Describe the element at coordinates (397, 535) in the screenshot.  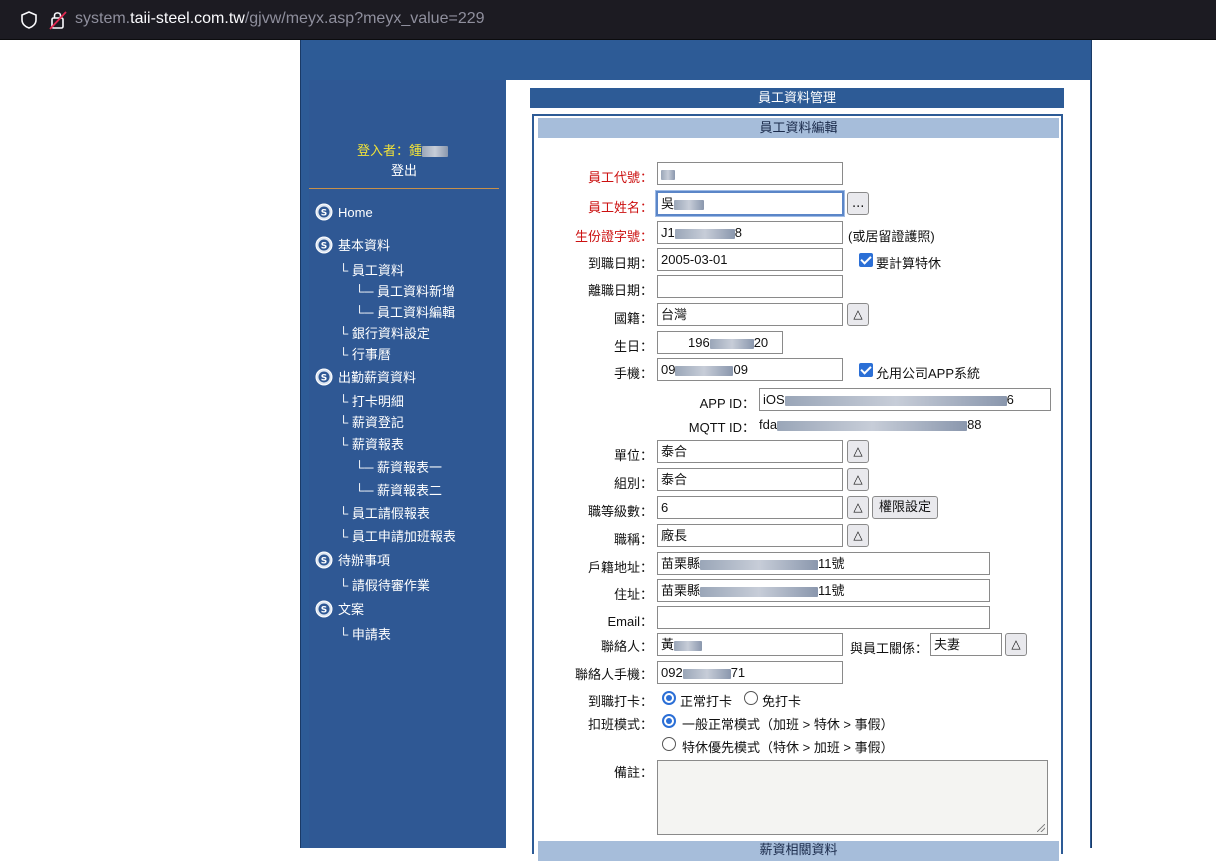
I see `menu-overtime-report: └ 員工申請加班報表` at that location.